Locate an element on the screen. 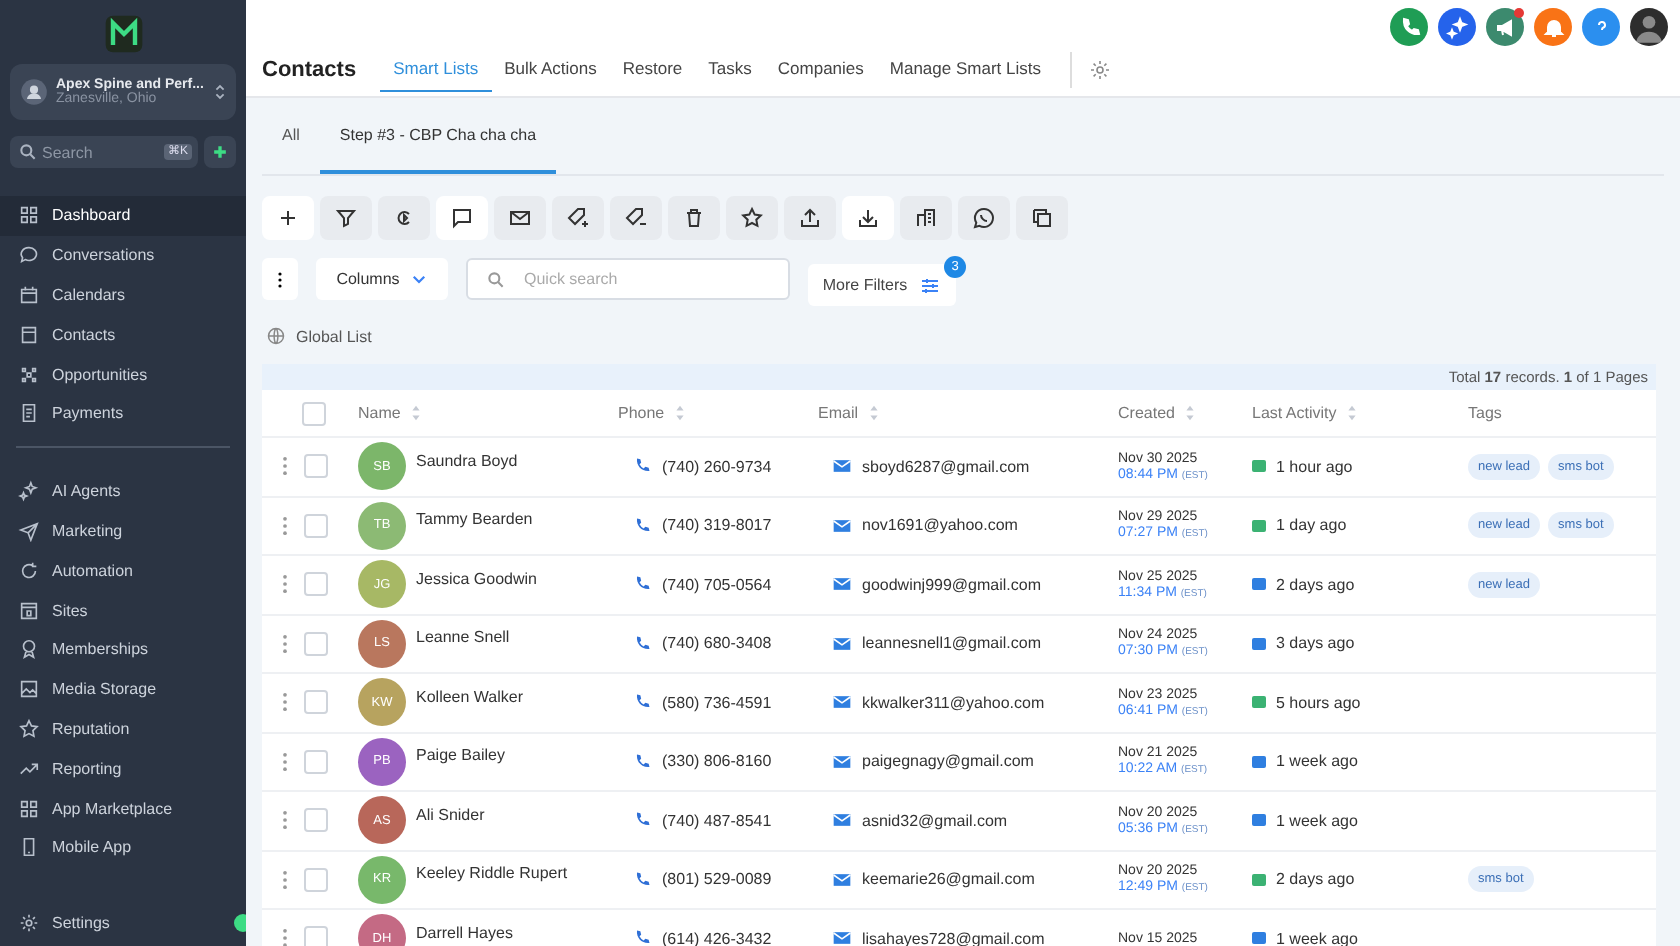 This screenshot has width=1680, height=946. table-cell: (740) 705-0564 is located at coordinates (717, 584).